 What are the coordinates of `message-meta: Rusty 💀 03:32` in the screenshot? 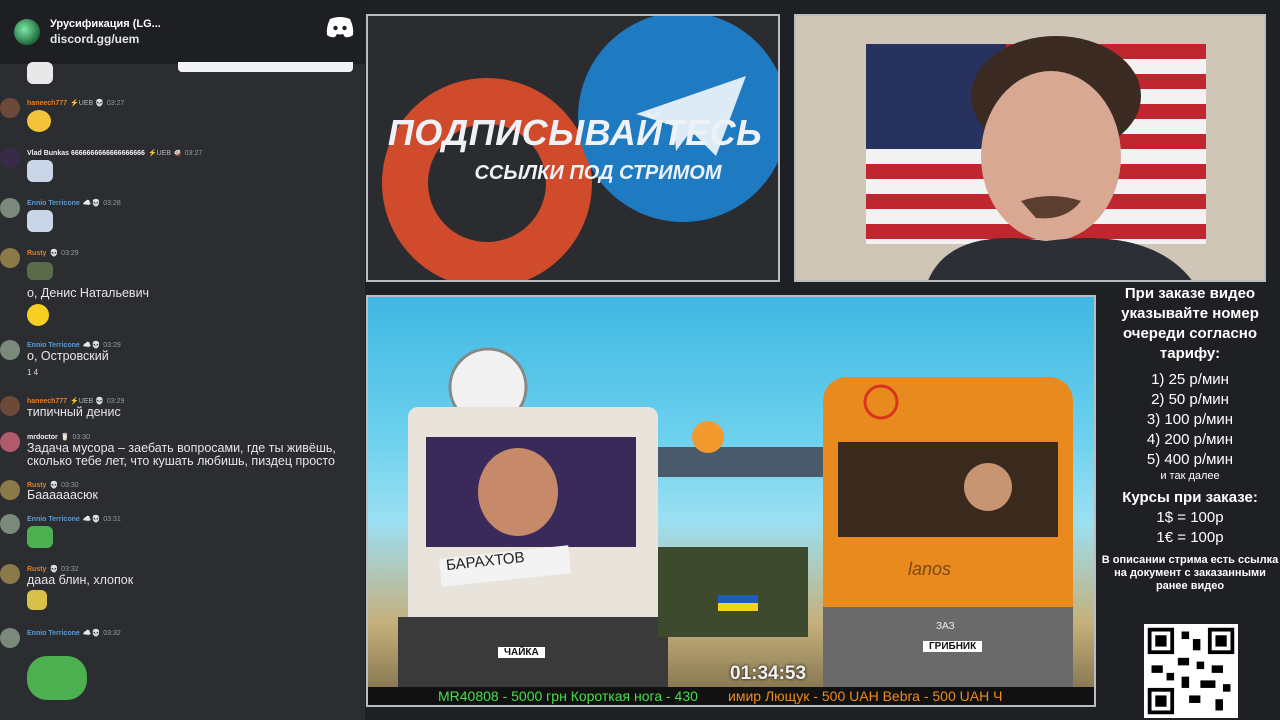 It's located at (53, 569).